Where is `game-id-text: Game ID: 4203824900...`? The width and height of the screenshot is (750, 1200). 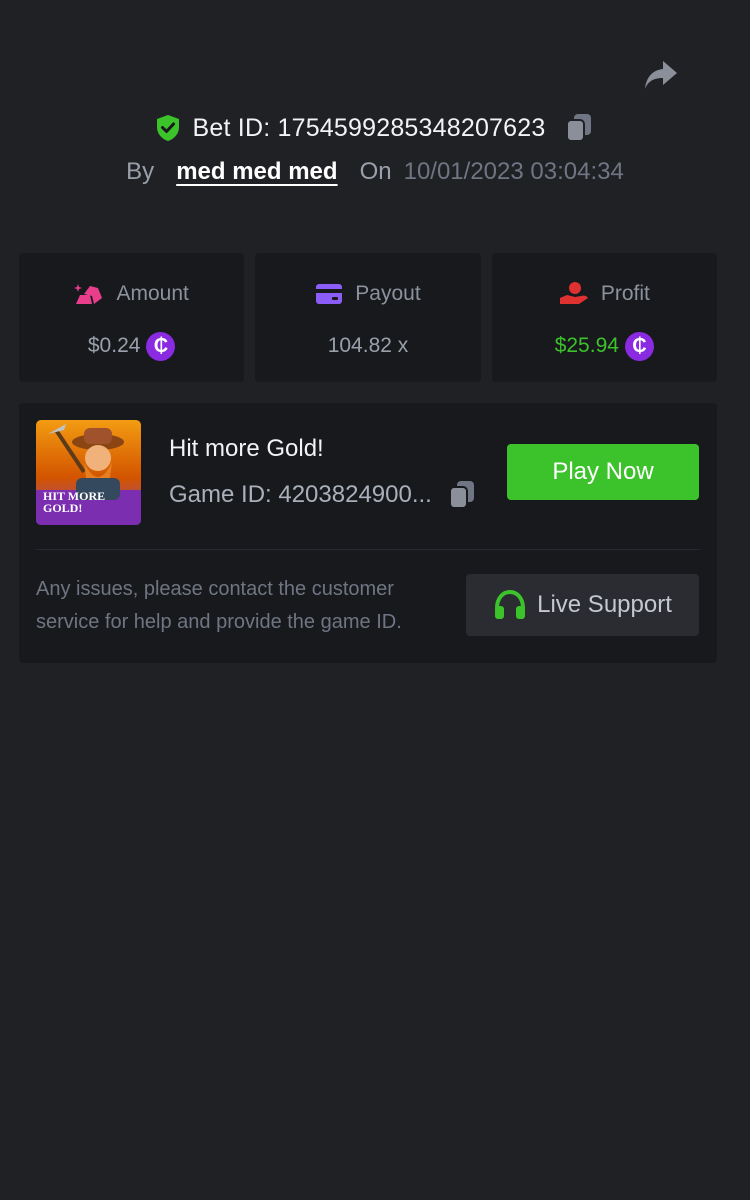 game-id-text: Game ID: 4203824900... is located at coordinates (300, 494).